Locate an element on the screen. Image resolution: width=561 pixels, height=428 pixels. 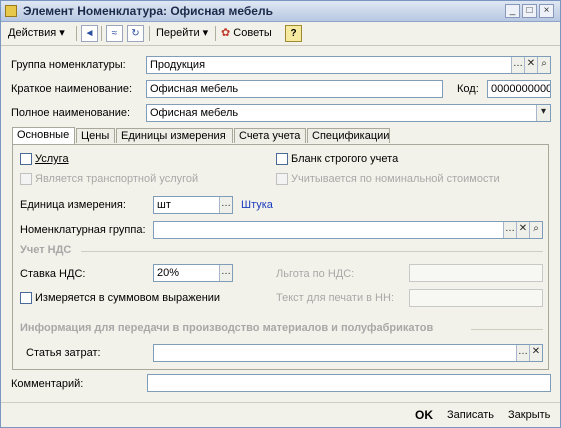
actions-label: Действия is located at coordinates (32, 33).